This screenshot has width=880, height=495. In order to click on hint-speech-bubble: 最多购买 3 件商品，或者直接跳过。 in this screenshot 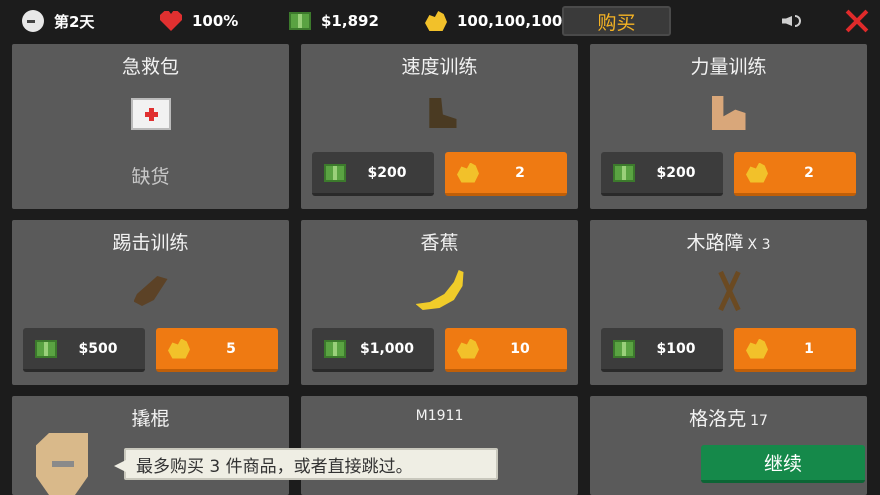, I will do `click(306, 464)`.